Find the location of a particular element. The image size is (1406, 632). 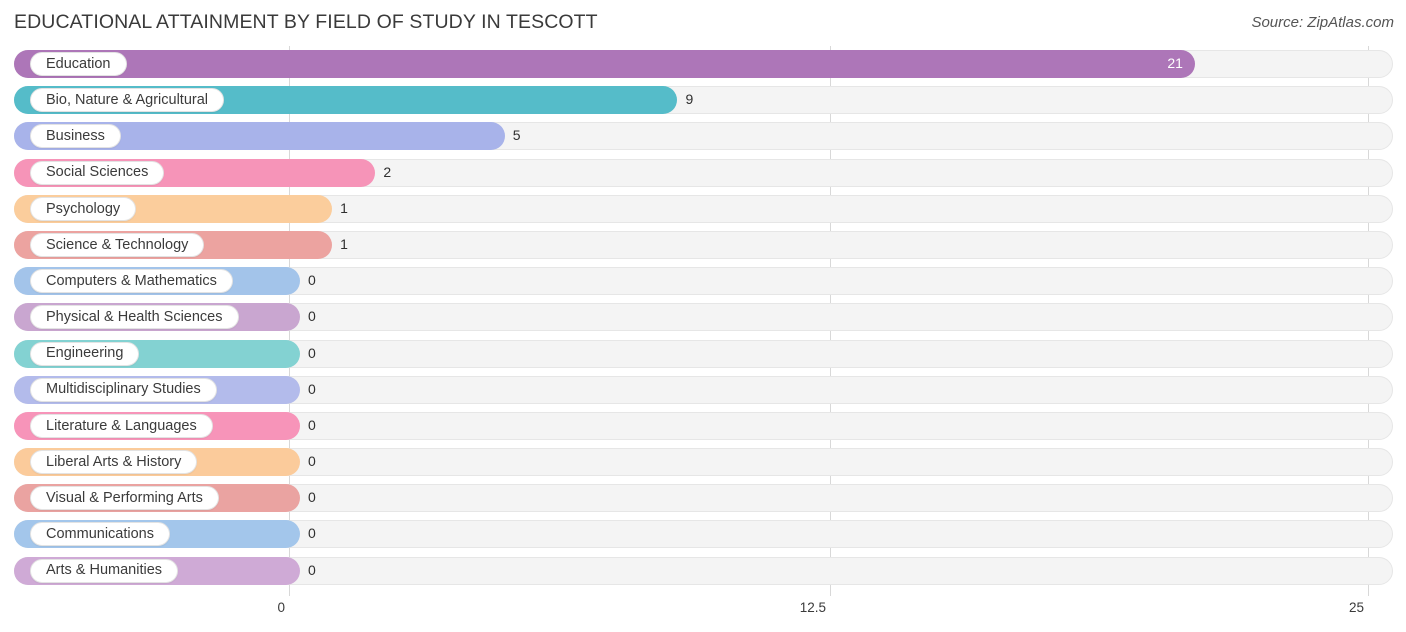

bar-row: Education 21 is located at coordinates (703, 64).